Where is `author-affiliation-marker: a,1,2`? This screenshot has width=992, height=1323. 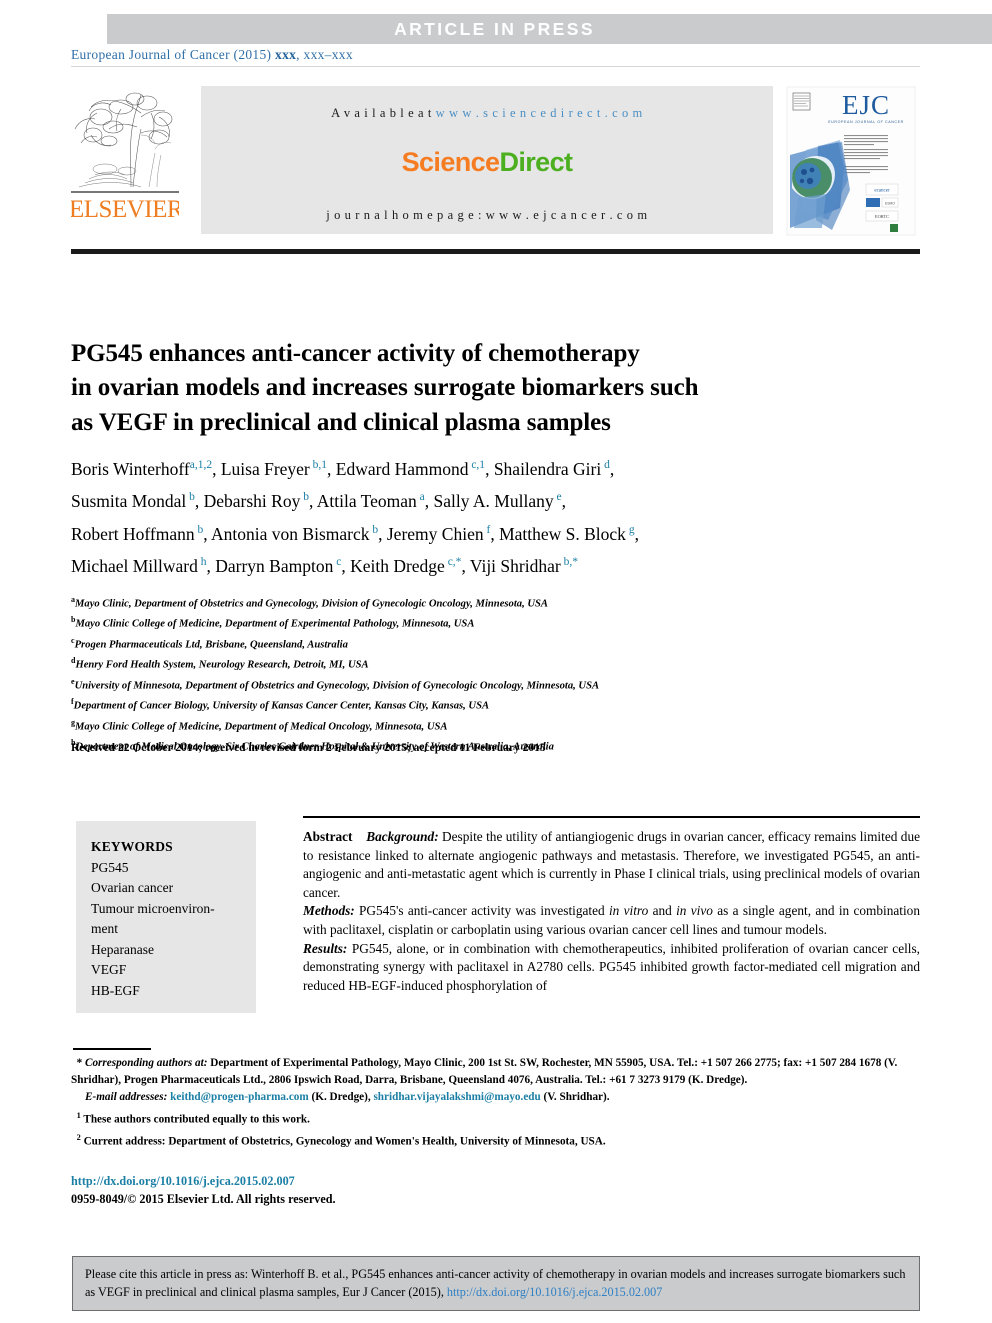 author-affiliation-marker: a,1,2 is located at coordinates (201, 465).